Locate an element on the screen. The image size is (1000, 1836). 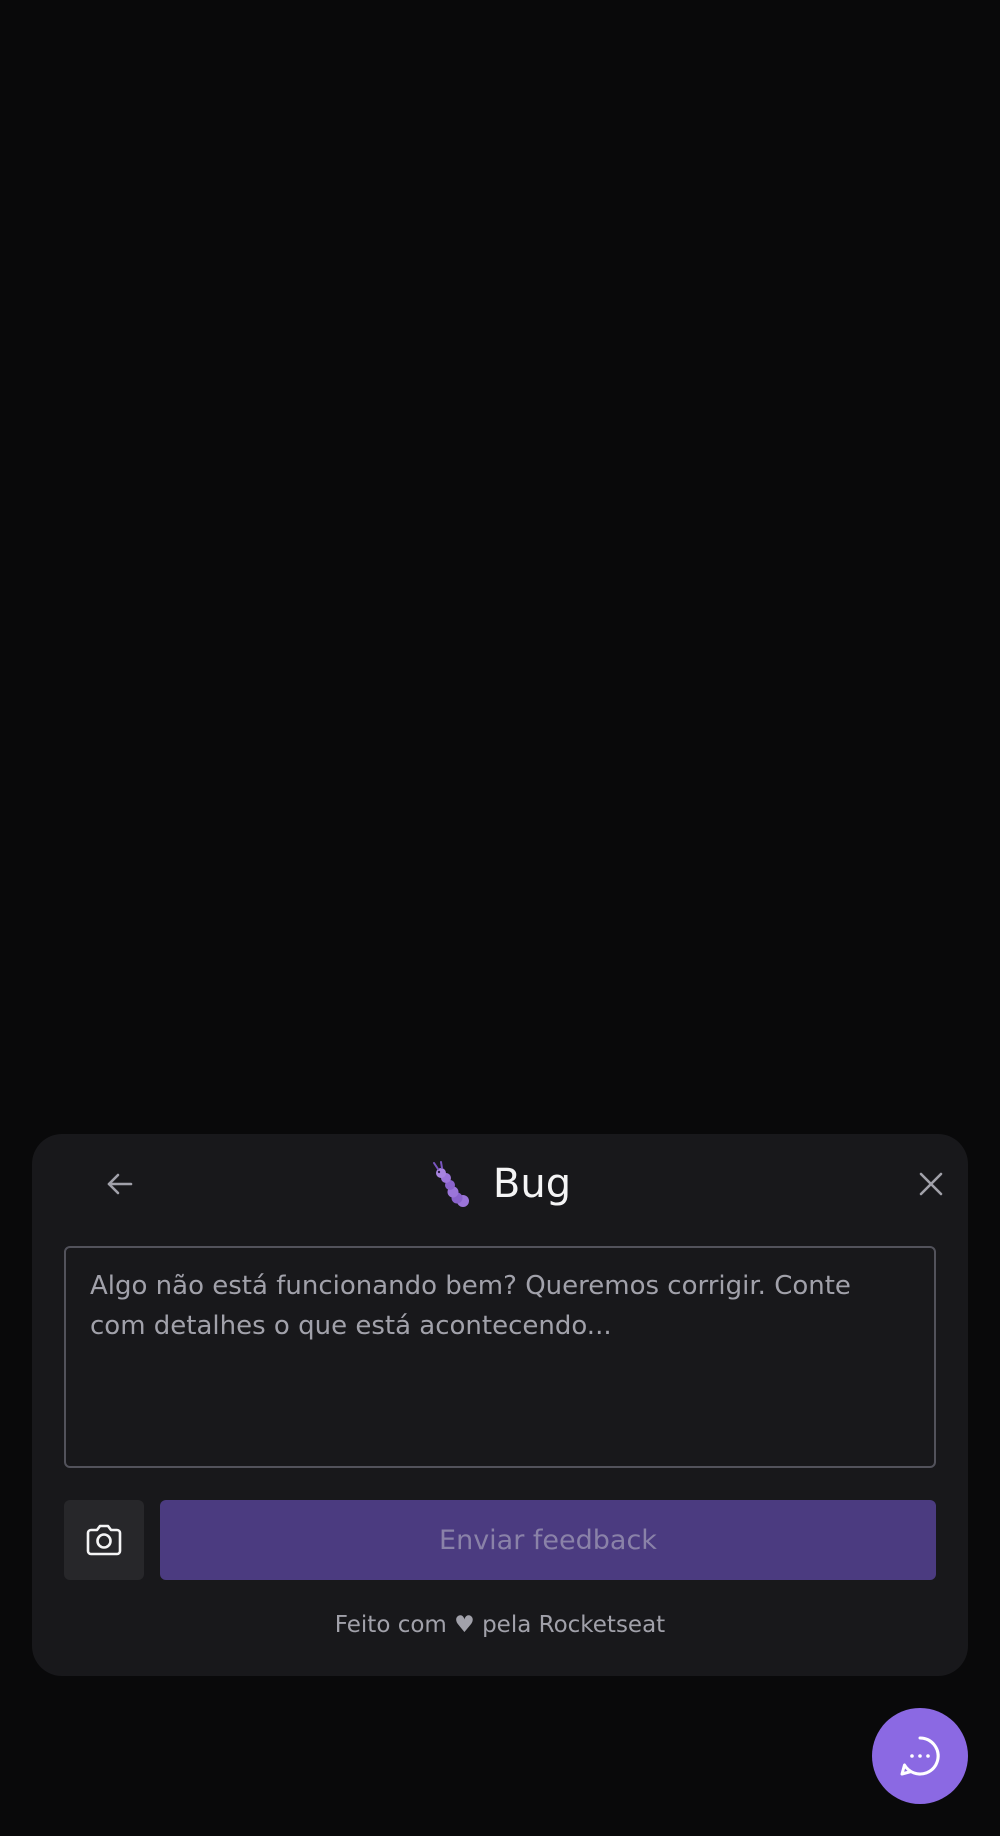
close-button is located at coordinates (931, 1184).